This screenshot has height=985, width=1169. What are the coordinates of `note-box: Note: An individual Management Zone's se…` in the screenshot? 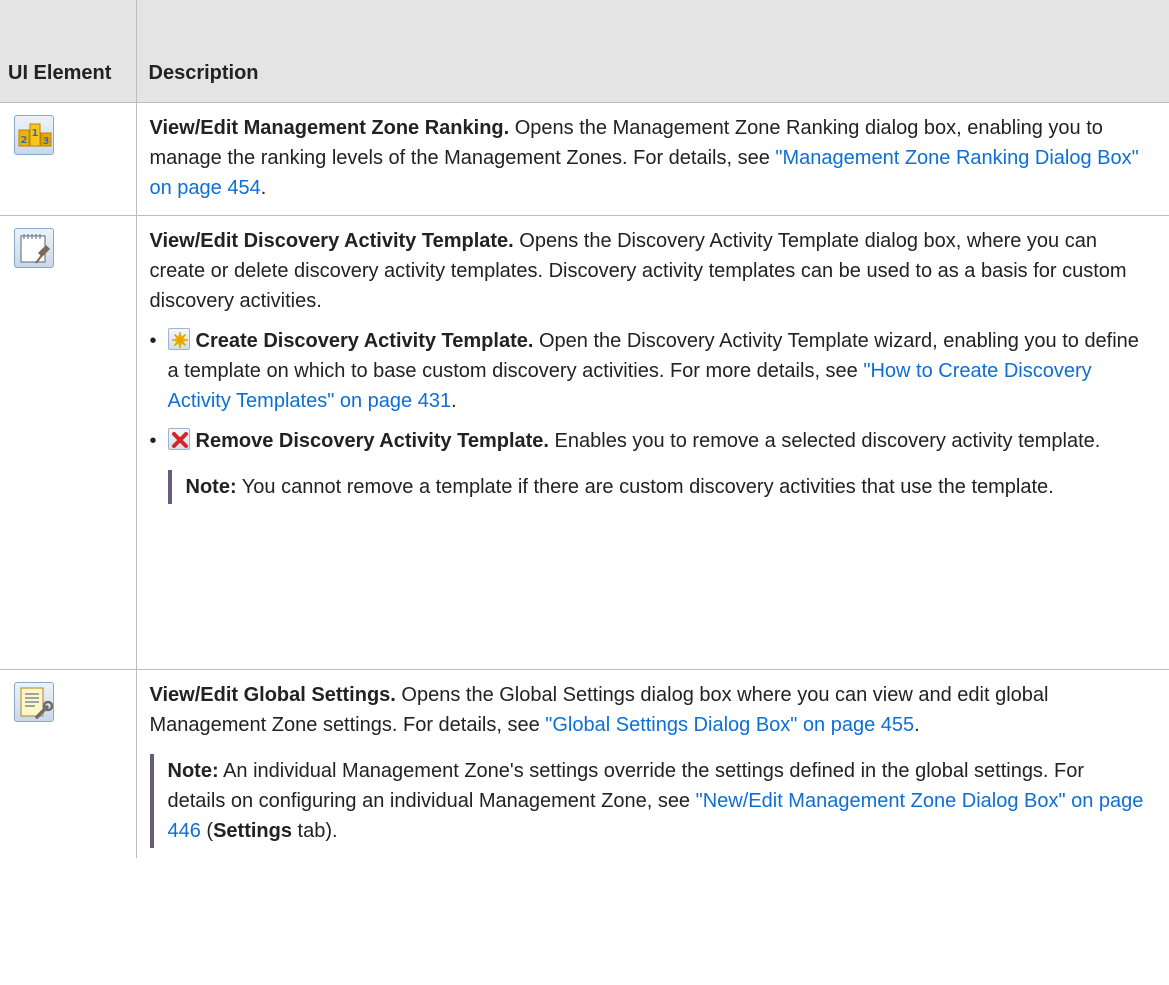 It's located at (647, 800).